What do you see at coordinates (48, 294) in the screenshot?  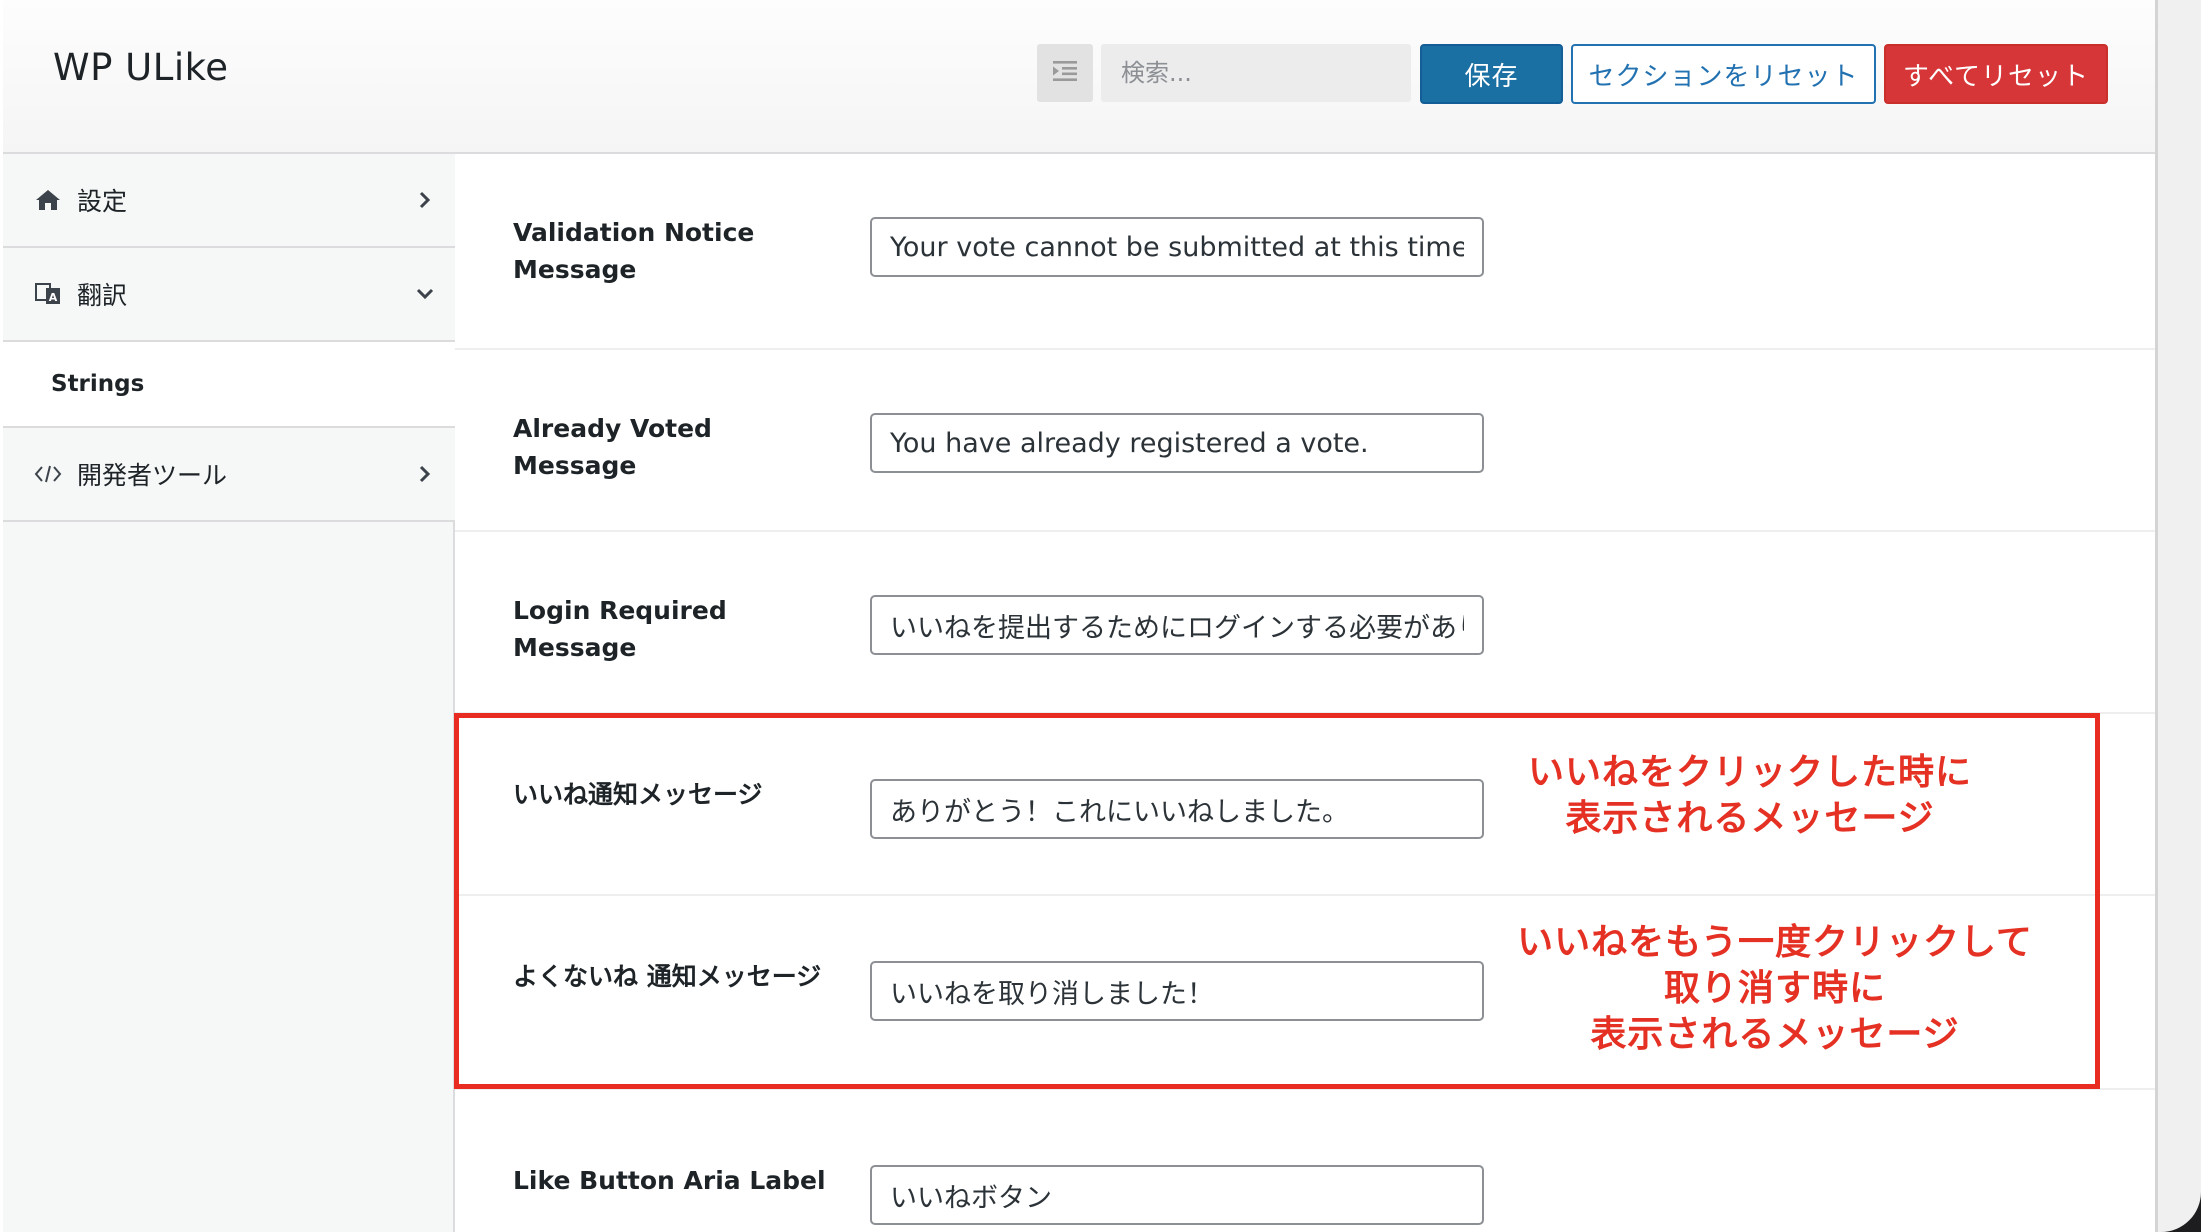 I see `translate-icon: A` at bounding box center [48, 294].